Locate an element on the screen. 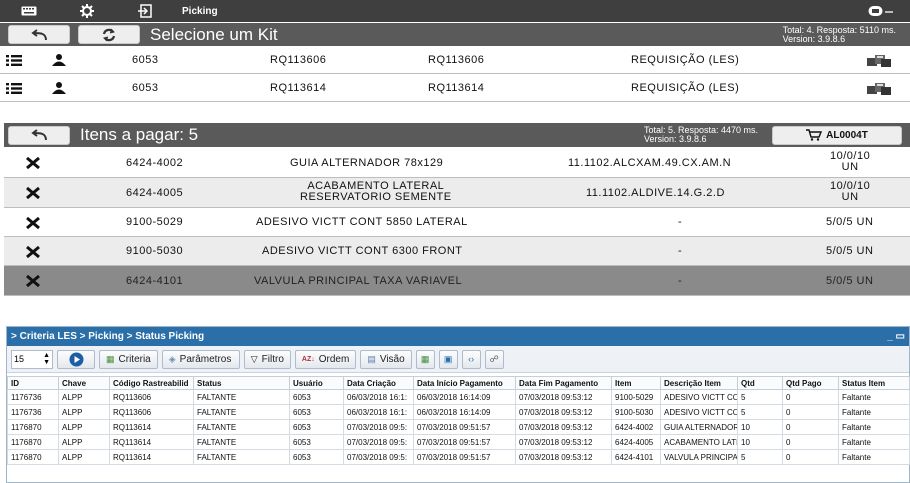 This screenshot has width=910, height=483. keyboard-icon is located at coordinates (29, 11).